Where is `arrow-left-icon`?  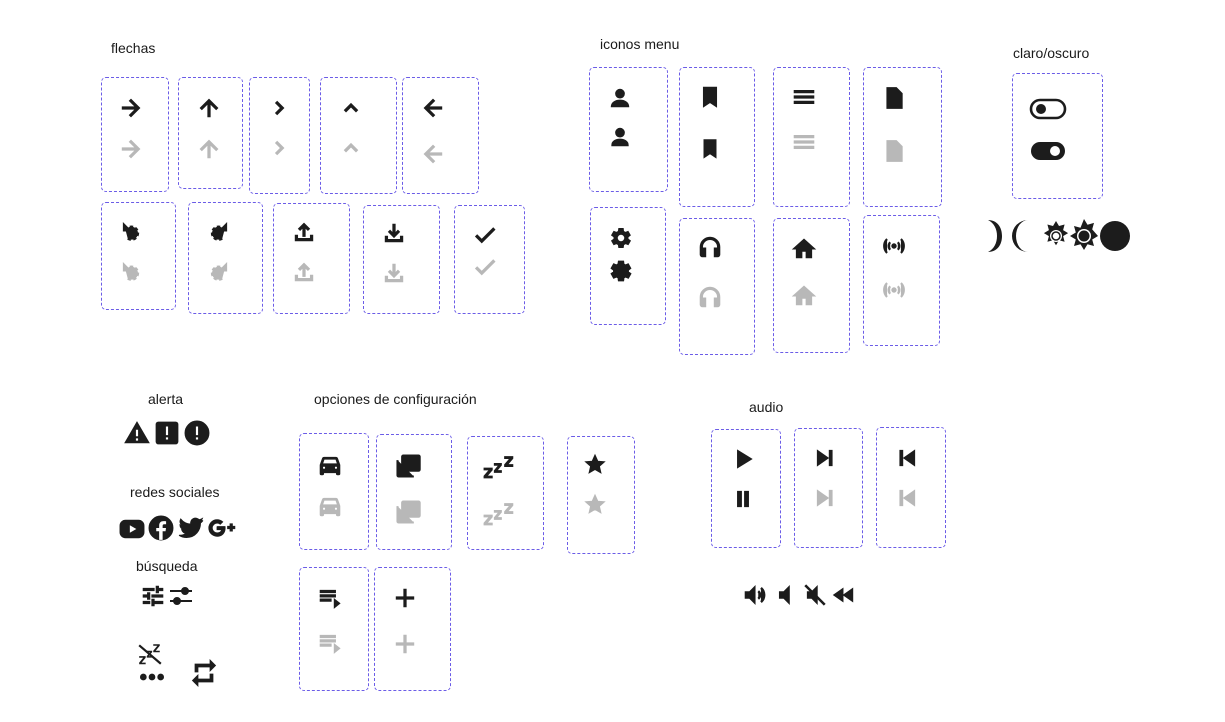
arrow-left-icon is located at coordinates (433, 108).